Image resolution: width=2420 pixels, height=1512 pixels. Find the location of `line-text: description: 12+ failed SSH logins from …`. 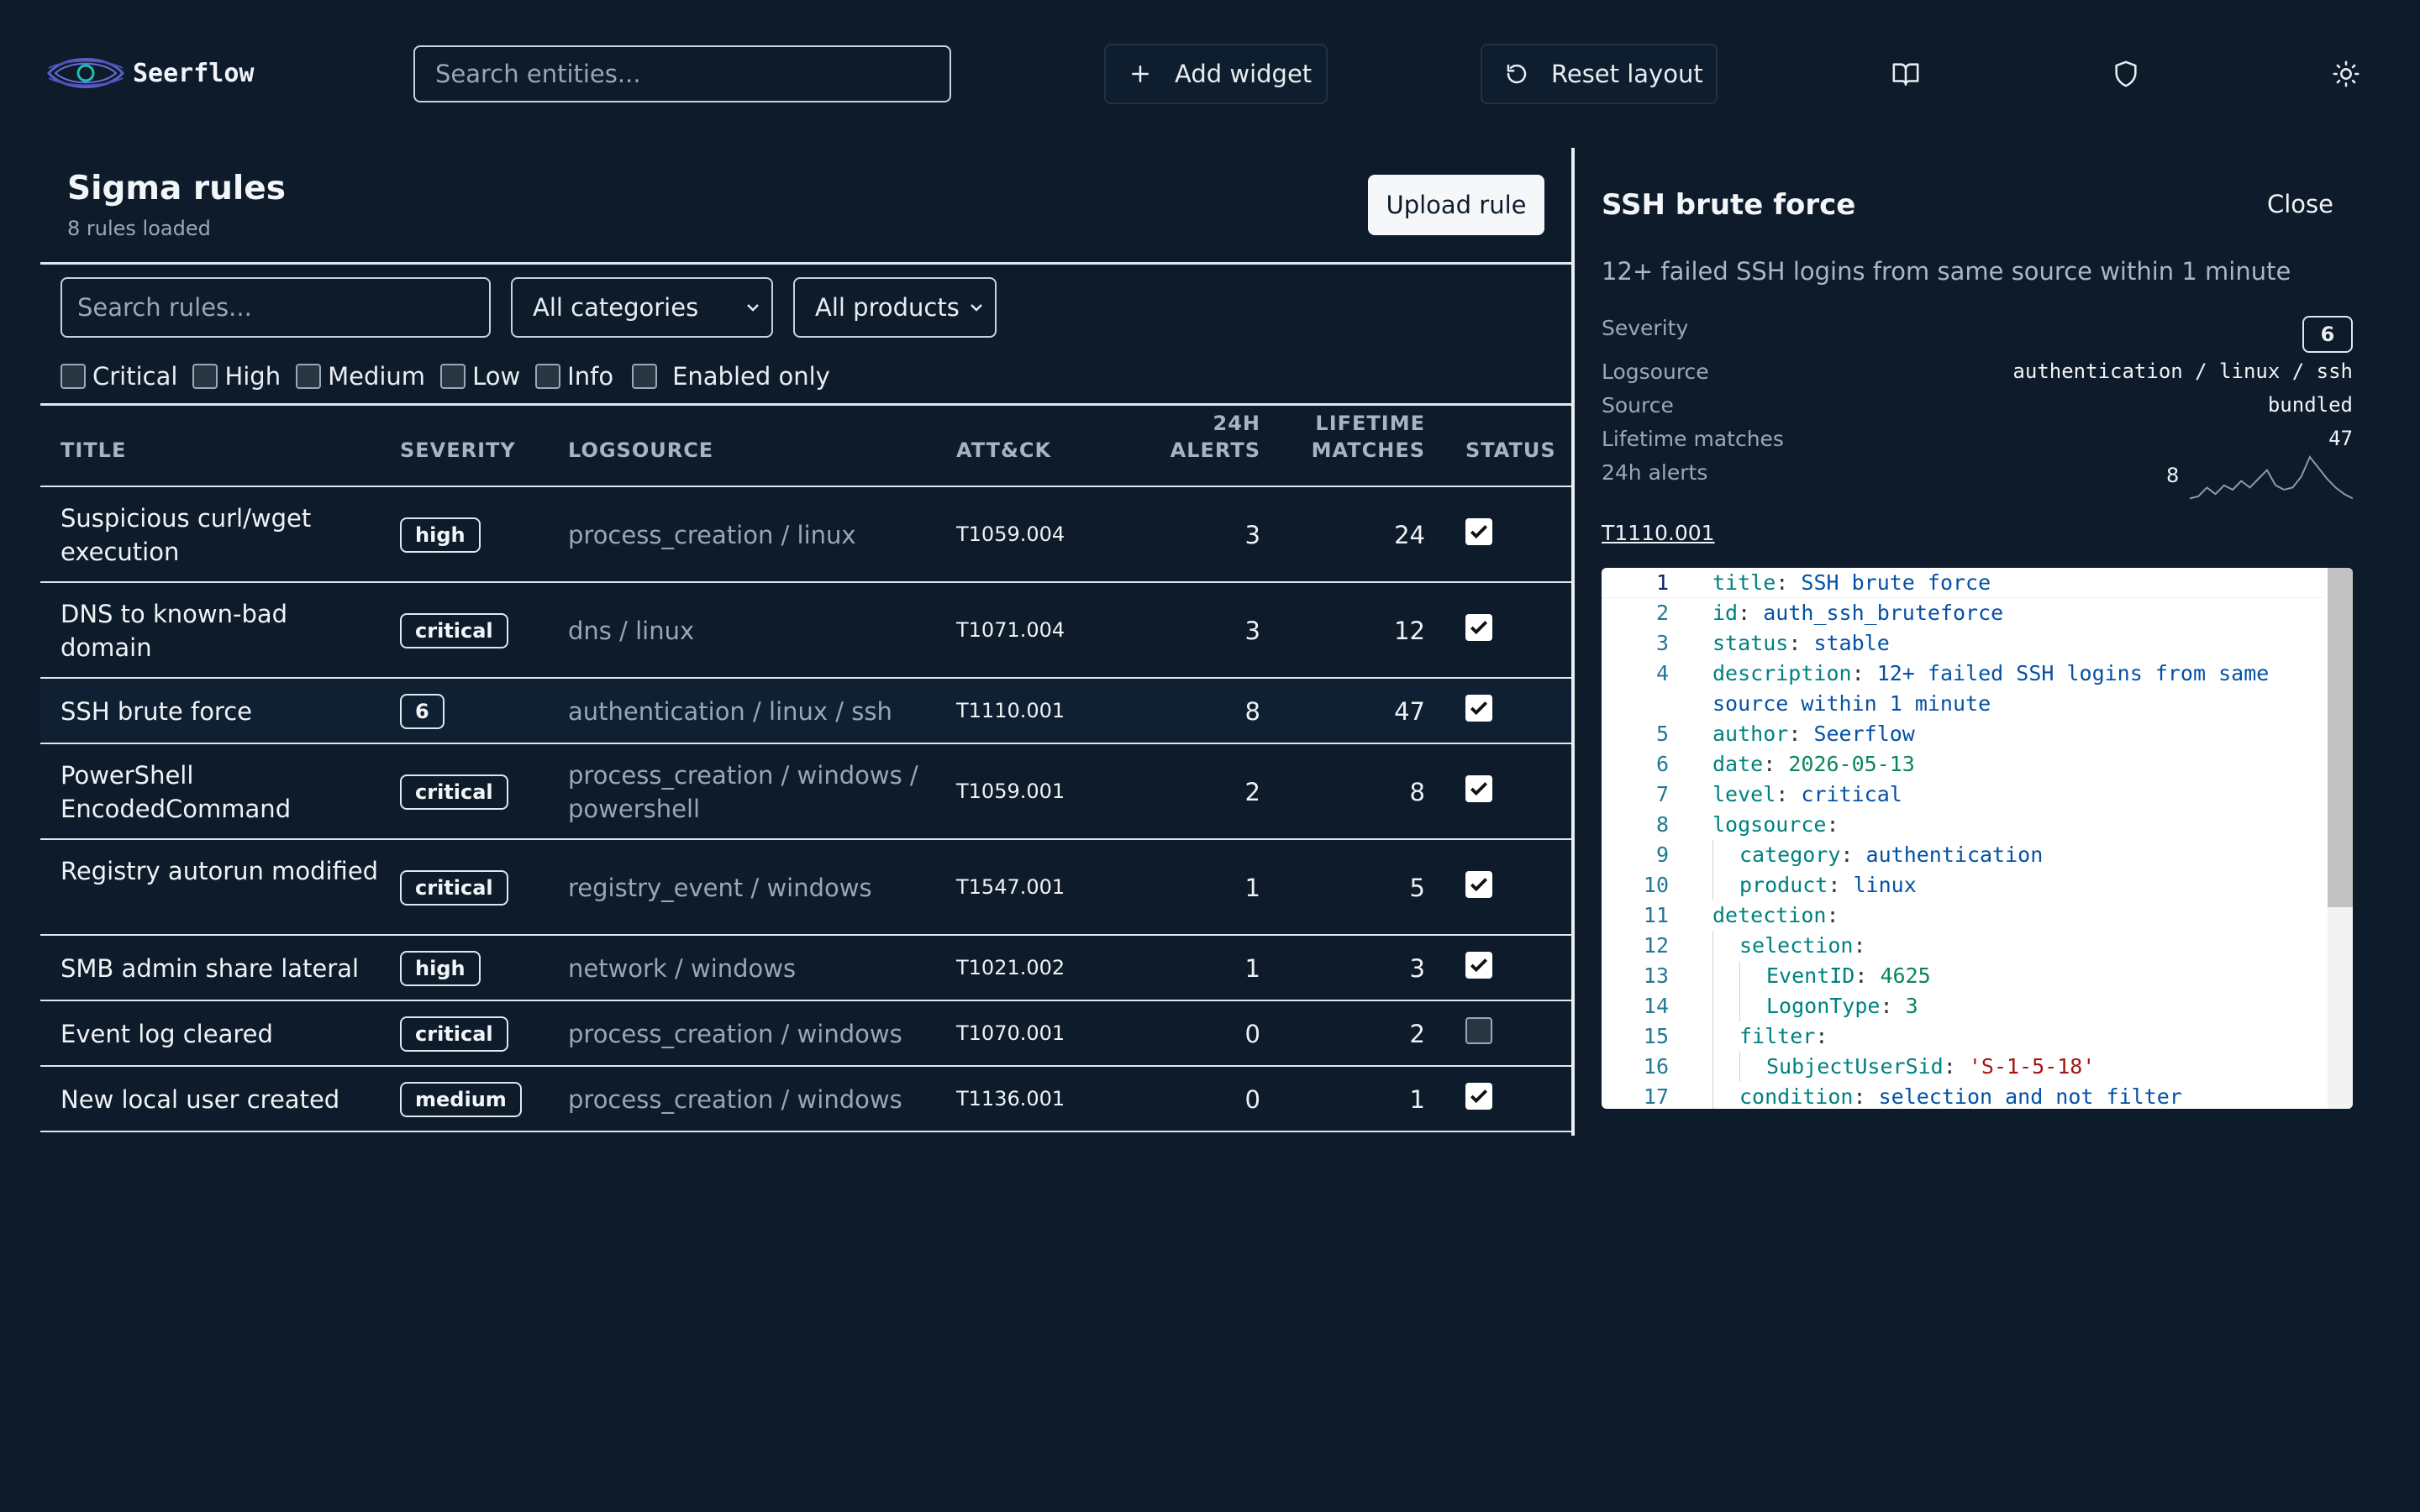

line-text: description: 12+ failed SSH logins from … is located at coordinates (1991, 673).